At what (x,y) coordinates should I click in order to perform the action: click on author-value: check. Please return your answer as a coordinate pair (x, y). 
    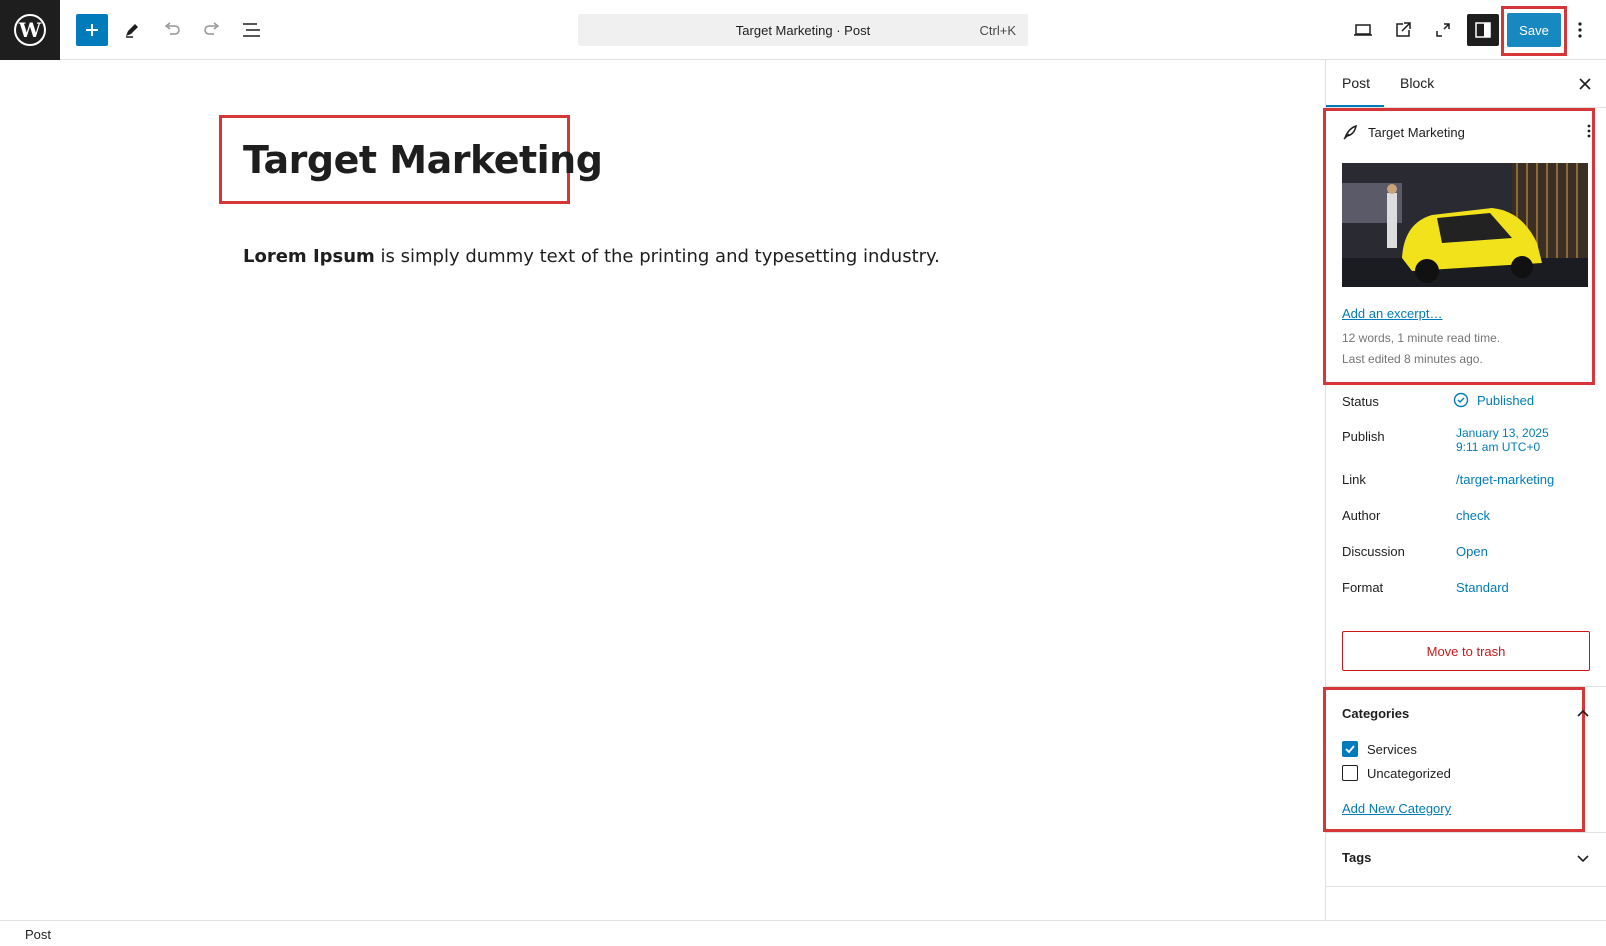
    Looking at the image, I should click on (1473, 515).